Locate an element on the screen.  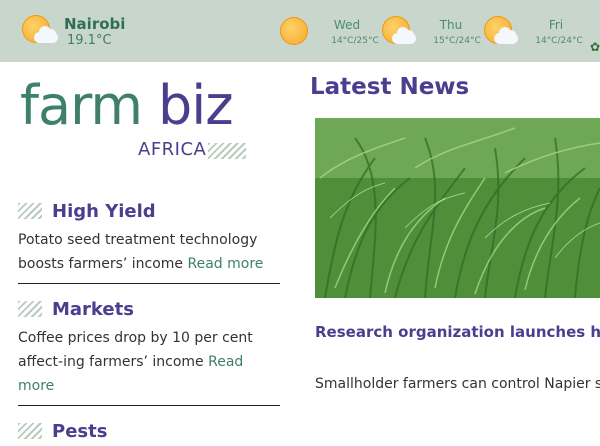
sun-icon is located at coordinates (294, 31).